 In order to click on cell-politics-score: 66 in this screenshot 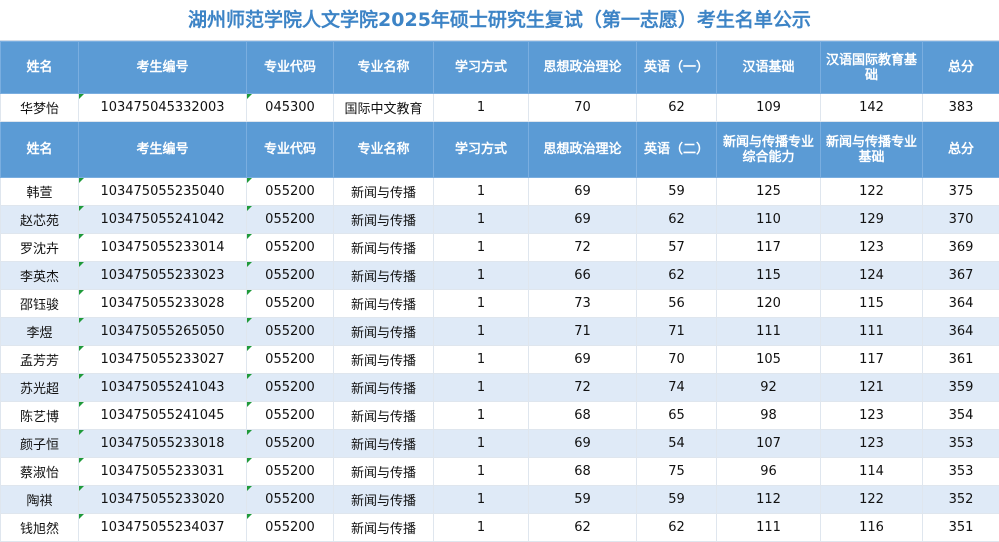, I will do `click(583, 276)`.